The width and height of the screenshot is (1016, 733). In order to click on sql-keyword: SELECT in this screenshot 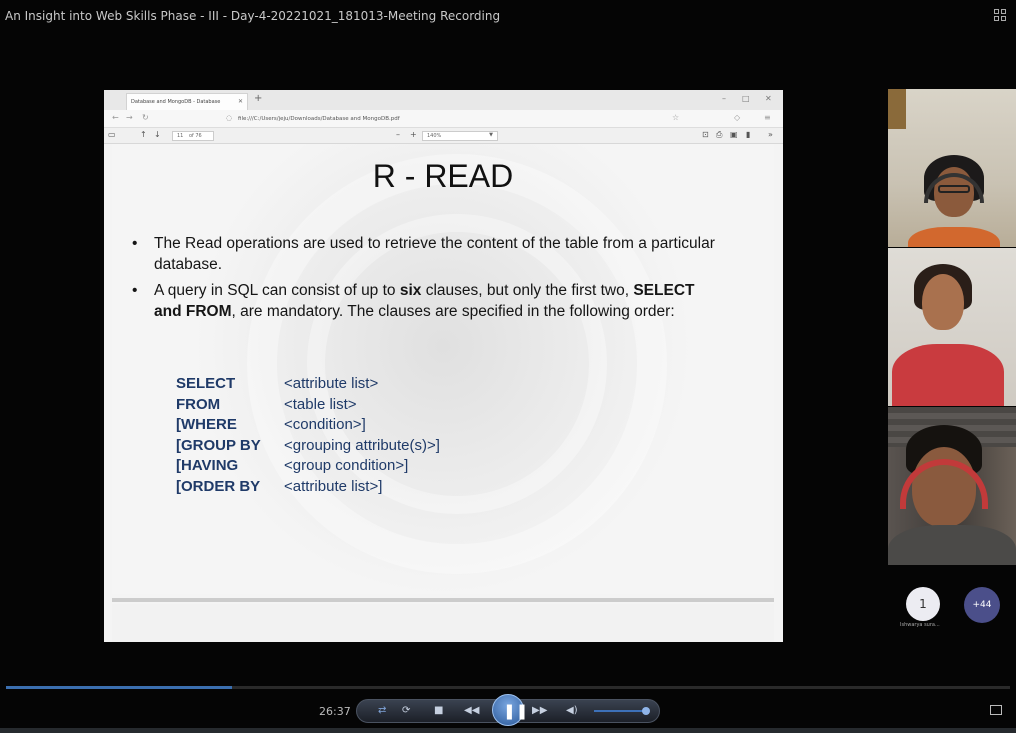, I will do `click(206, 383)`.